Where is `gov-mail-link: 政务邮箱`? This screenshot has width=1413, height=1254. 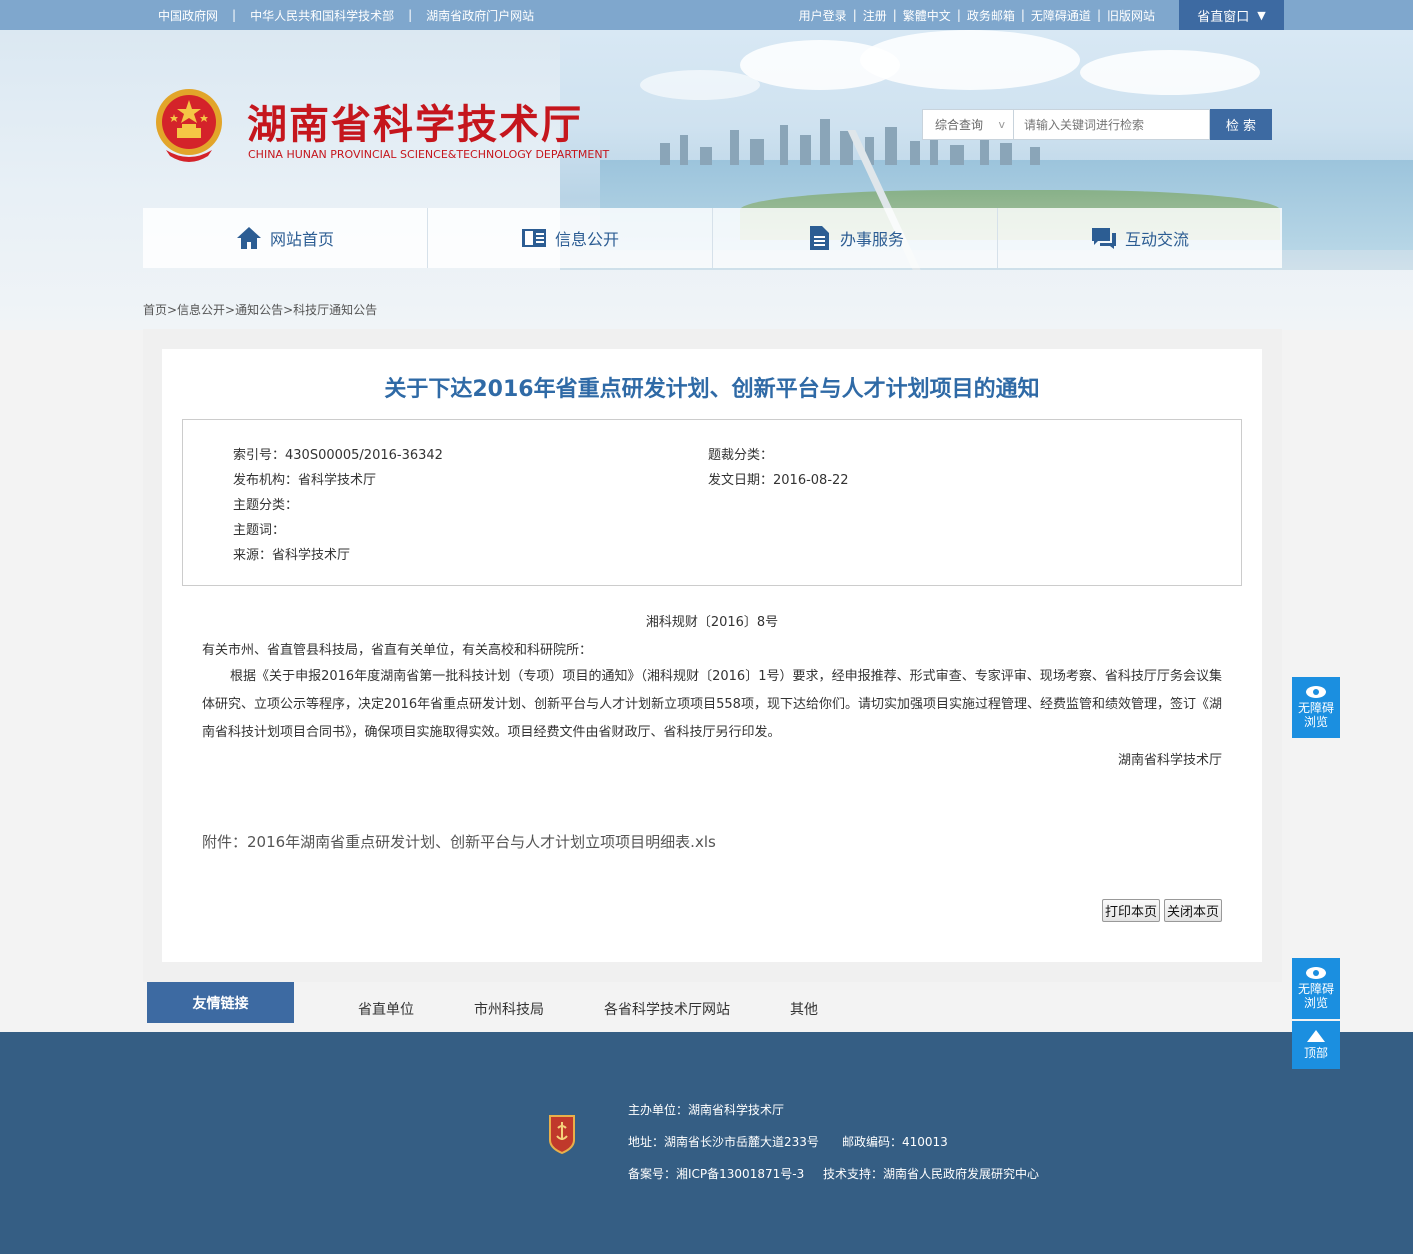 gov-mail-link: 政务邮箱 is located at coordinates (991, 15).